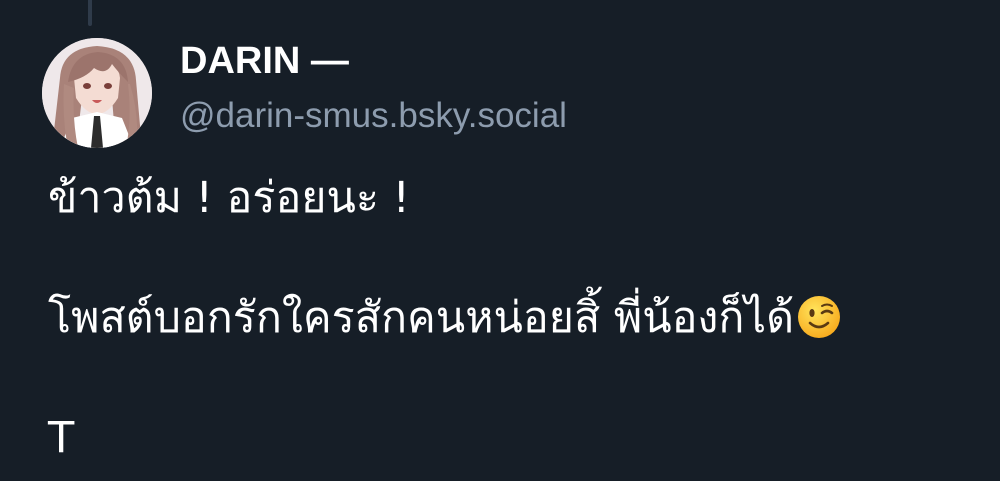 The width and height of the screenshot is (1000, 481). I want to click on post-text-line: T, so click(61, 438).